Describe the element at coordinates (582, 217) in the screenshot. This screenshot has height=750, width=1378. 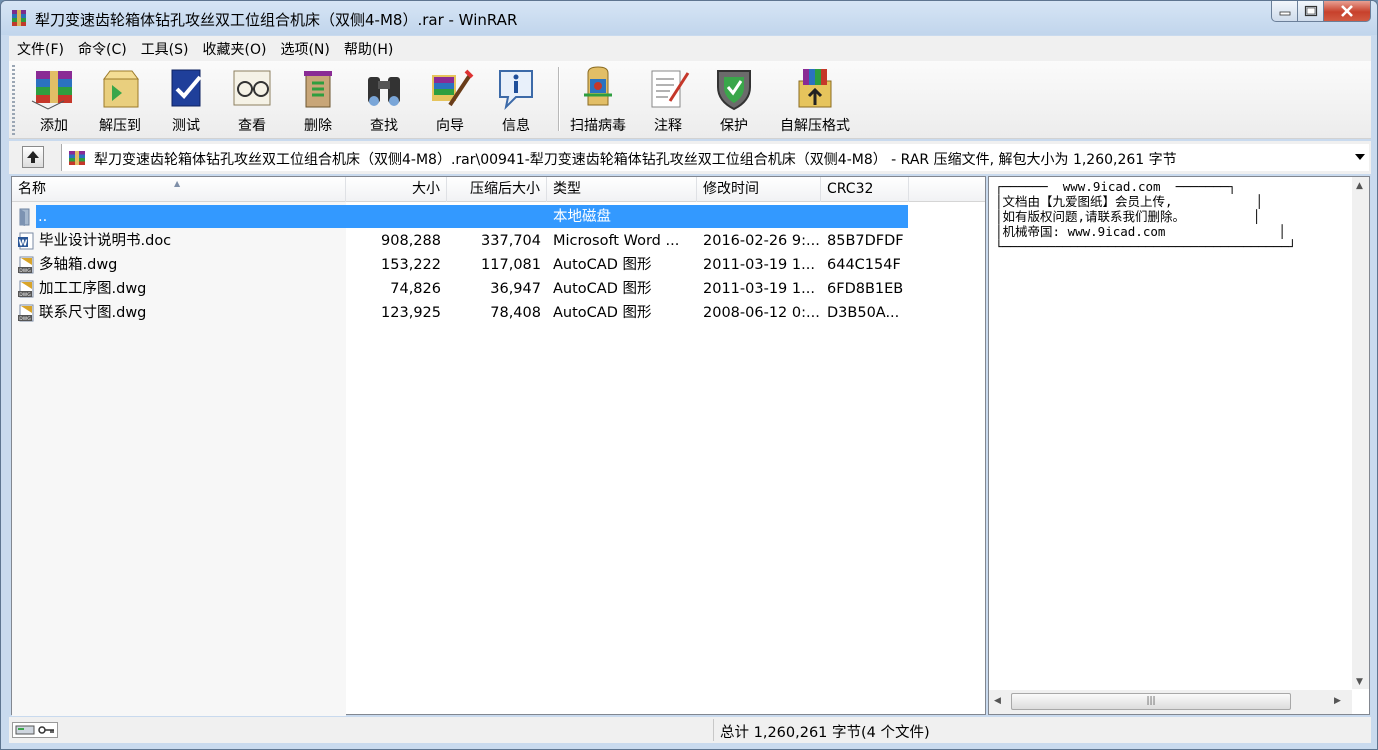
I see `file-type: 本地磁盘` at that location.